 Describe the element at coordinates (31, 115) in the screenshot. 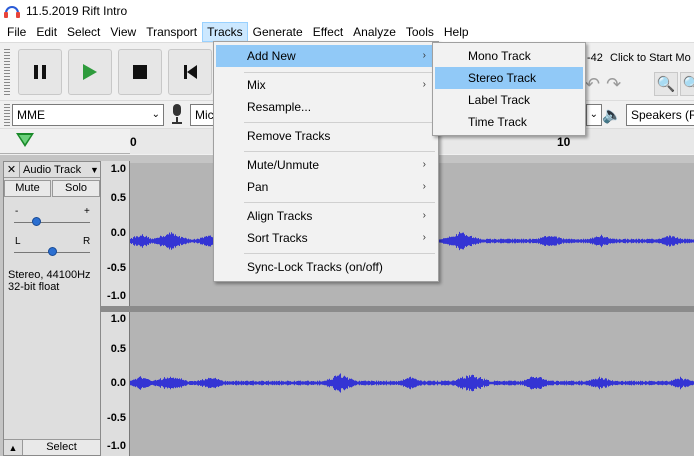

I see `audio-host-value: MME` at that location.